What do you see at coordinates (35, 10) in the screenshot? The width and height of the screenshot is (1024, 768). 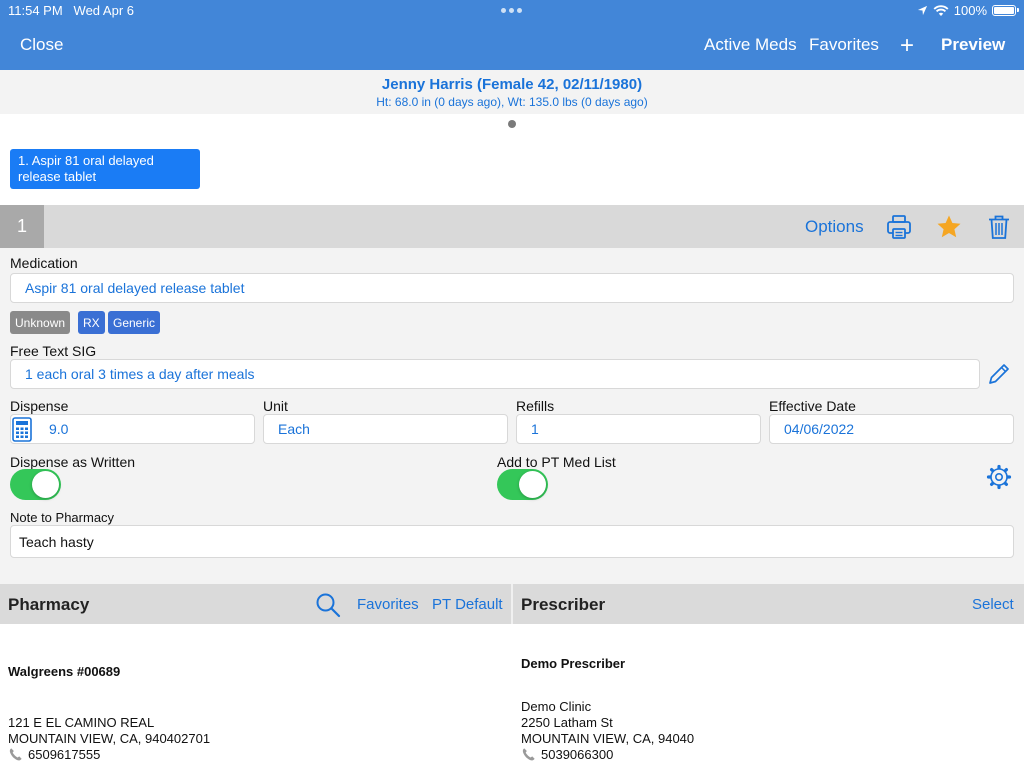 I see `status-time-text: 11:54 PM` at bounding box center [35, 10].